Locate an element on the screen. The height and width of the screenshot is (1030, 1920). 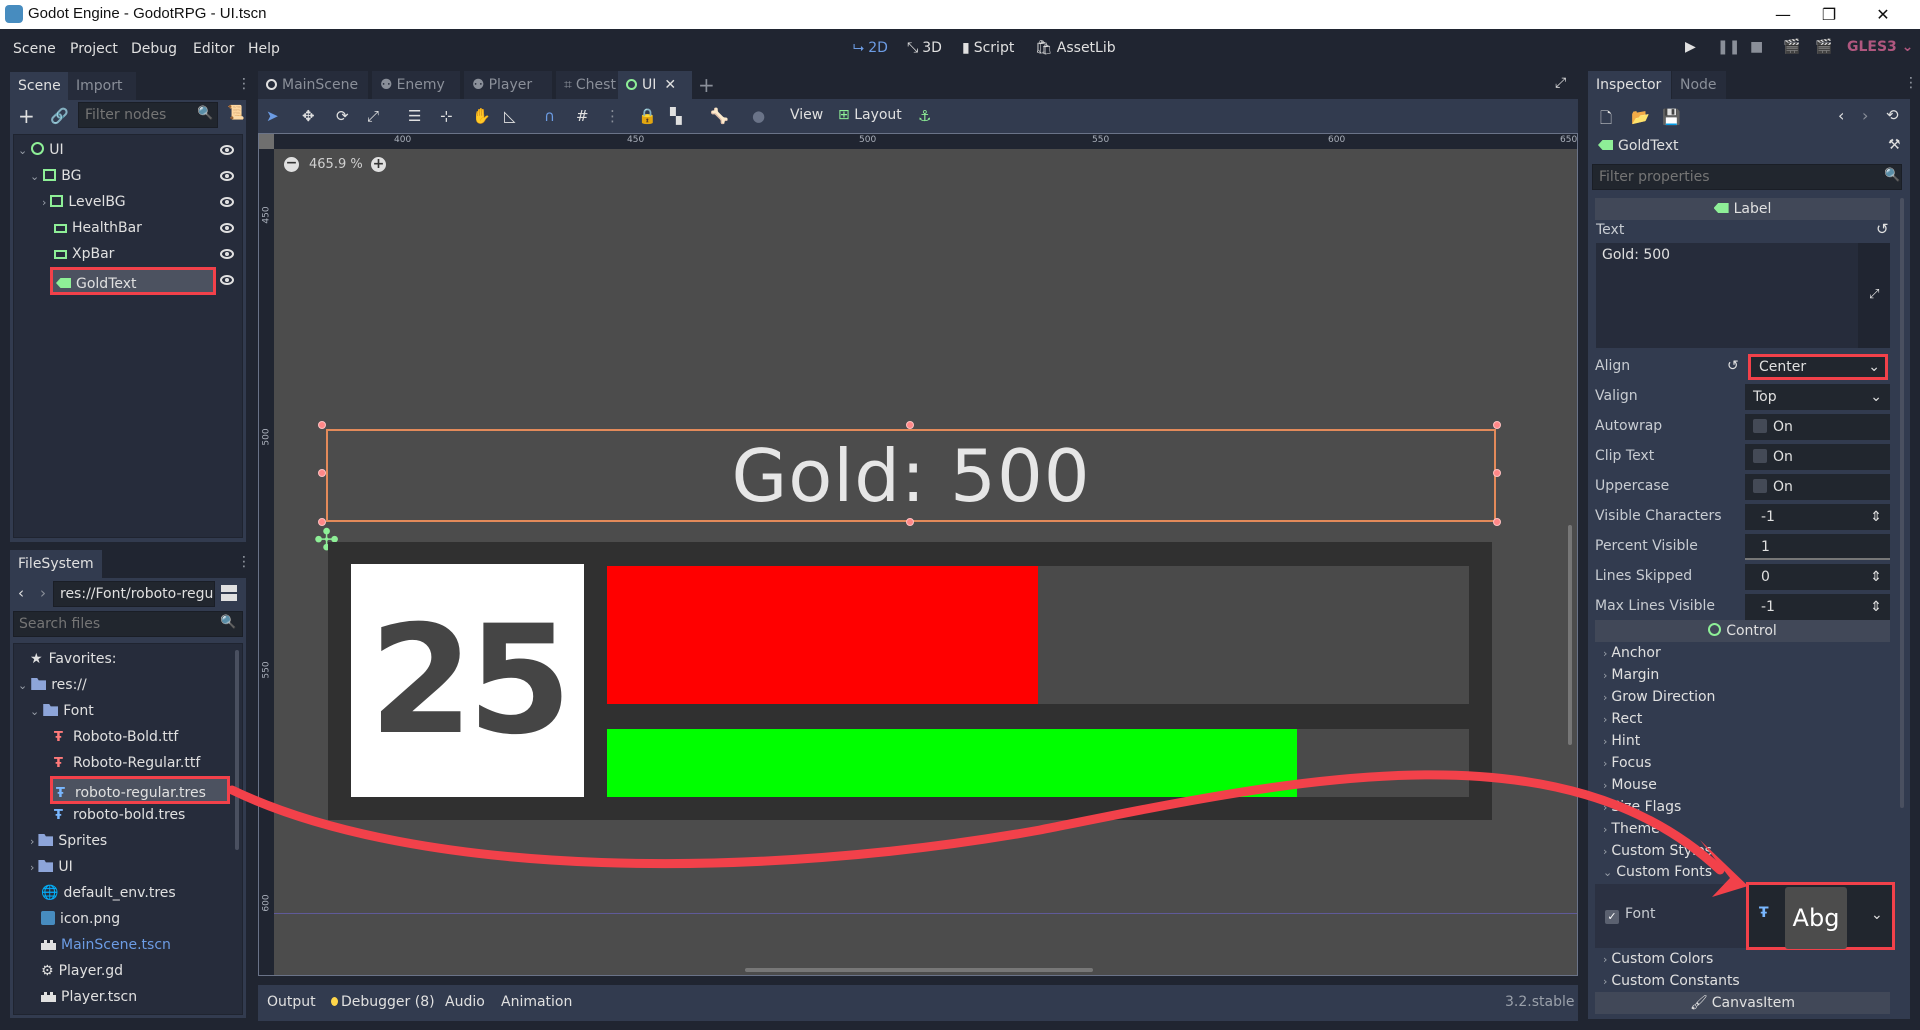
file-item: ⚙ Player.gd is located at coordinates (82, 971).